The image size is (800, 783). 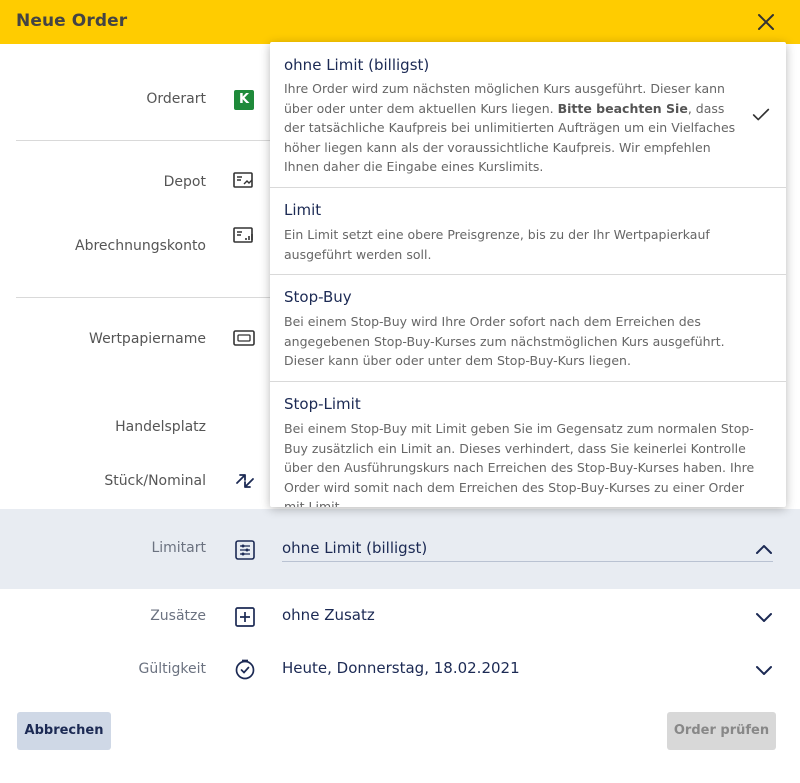 What do you see at coordinates (155, 481) in the screenshot?
I see `stueck-nominal-label: Stück/Nominal` at bounding box center [155, 481].